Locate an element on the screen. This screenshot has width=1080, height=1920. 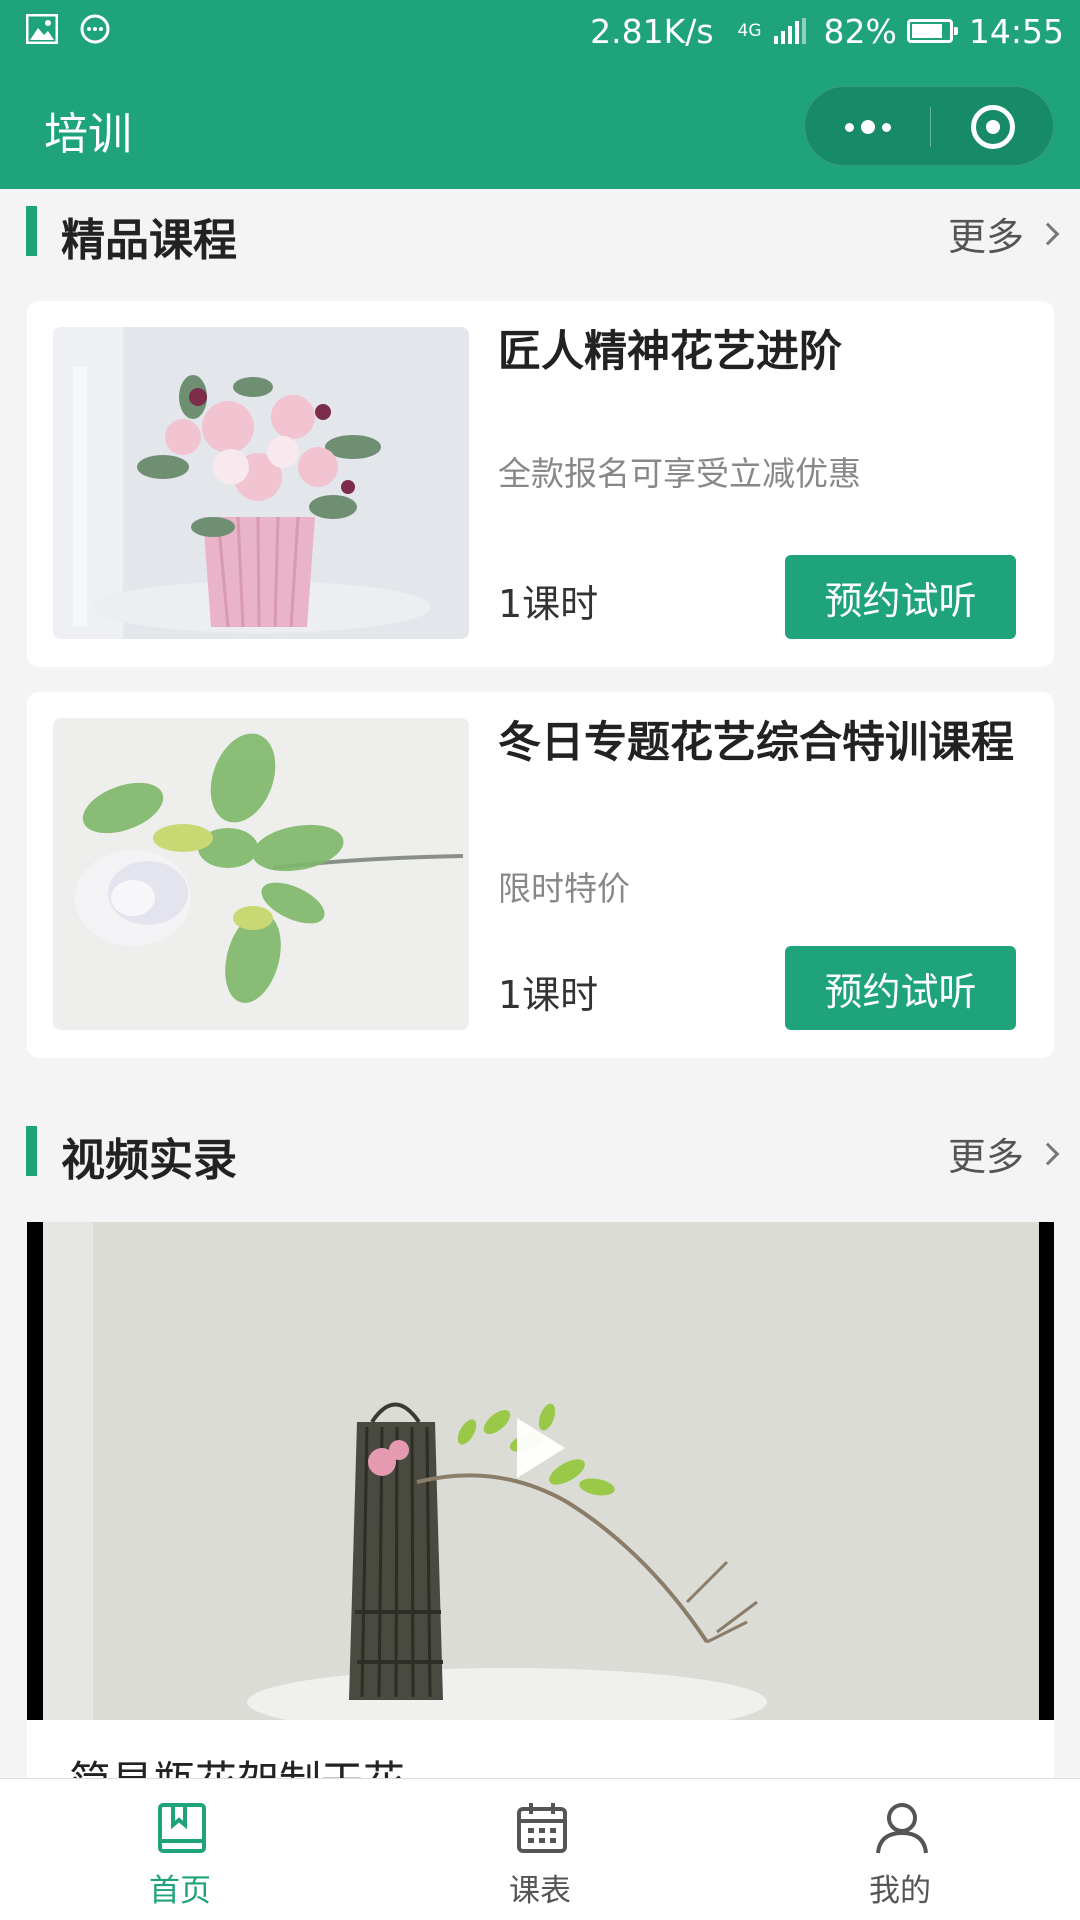
section-header-courses: 精品课程 更多 is located at coordinates (540, 233).